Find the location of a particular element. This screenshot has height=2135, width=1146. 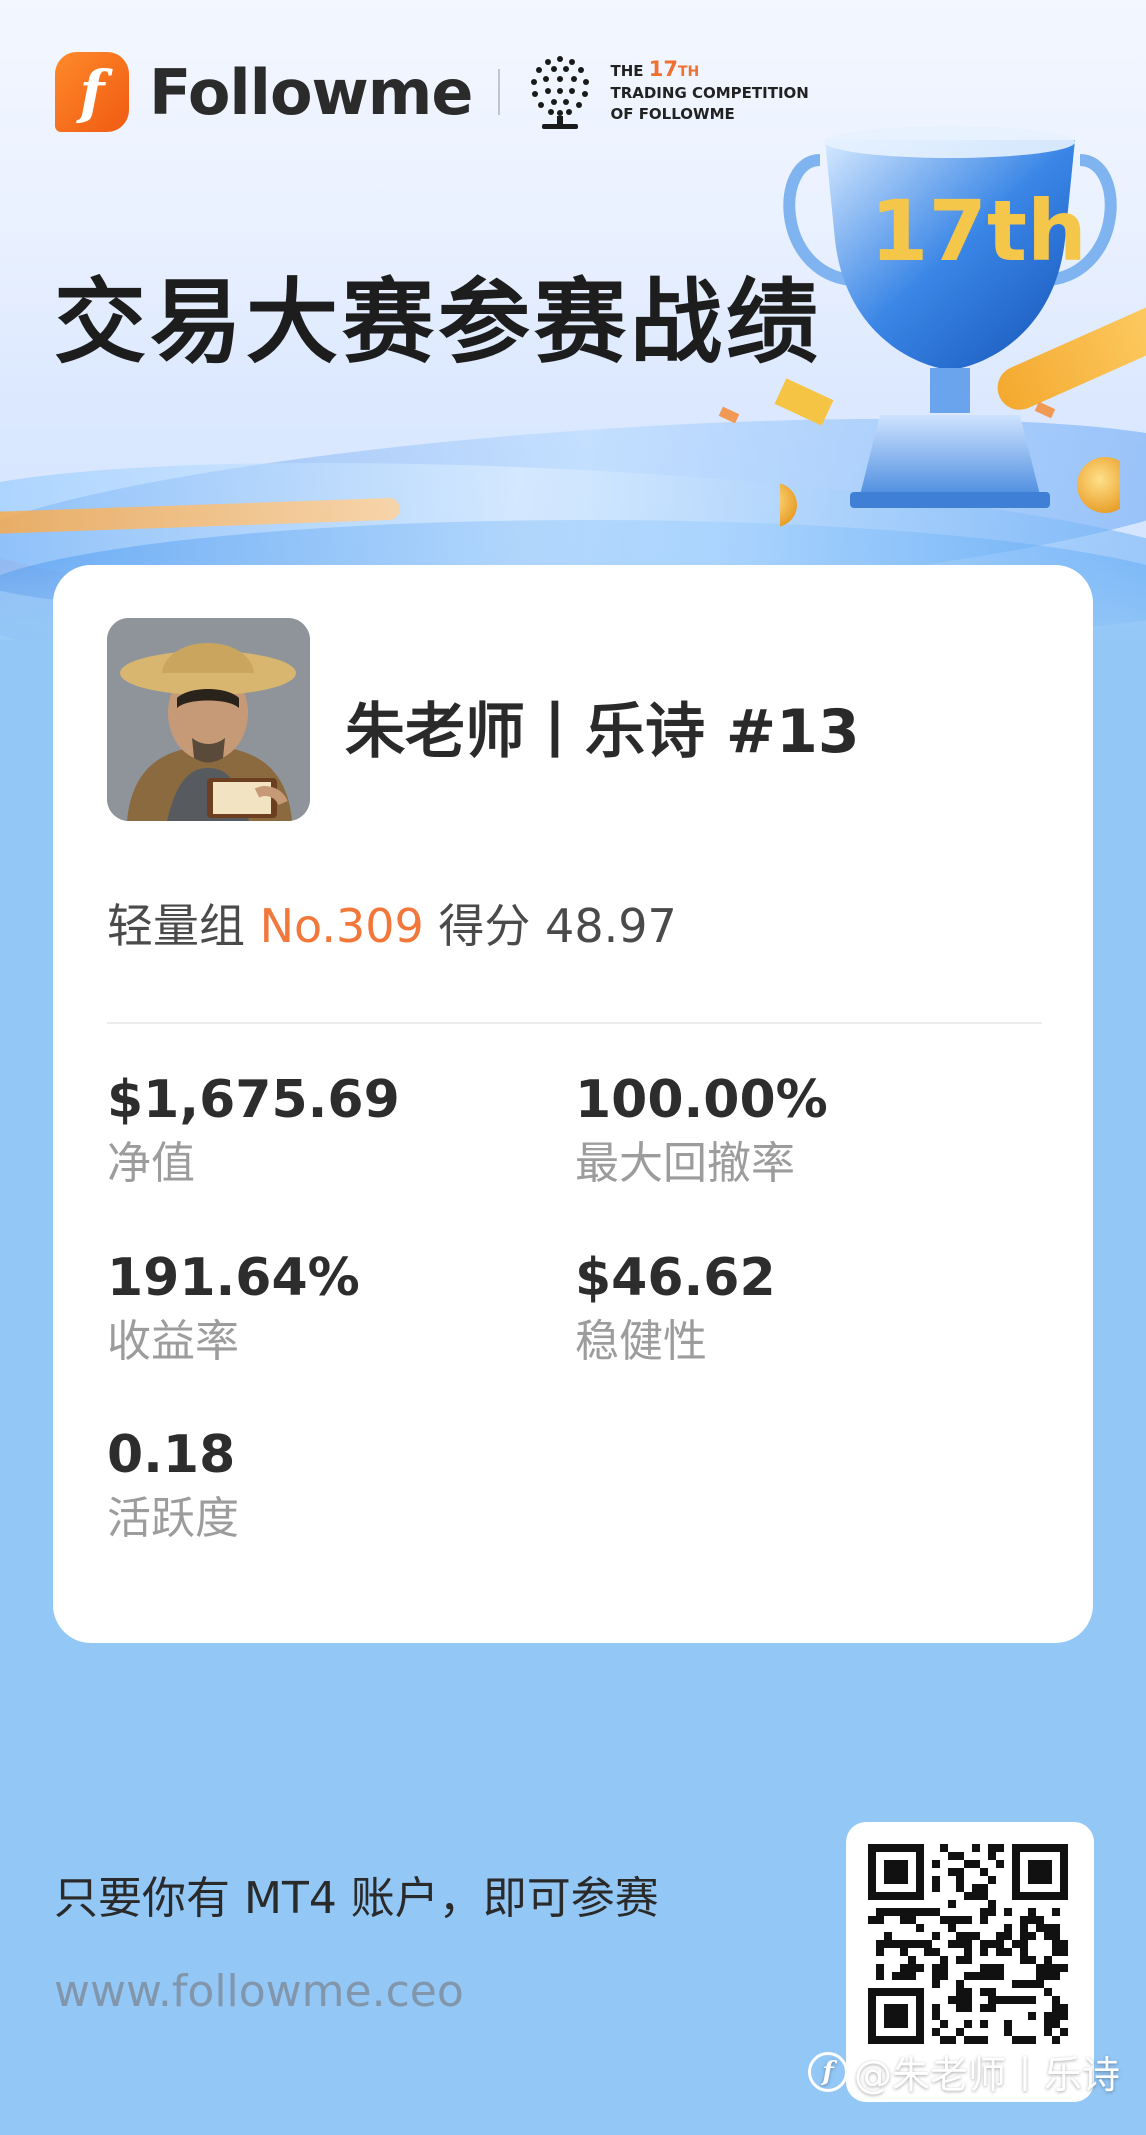

divider is located at coordinates (574, 1023).